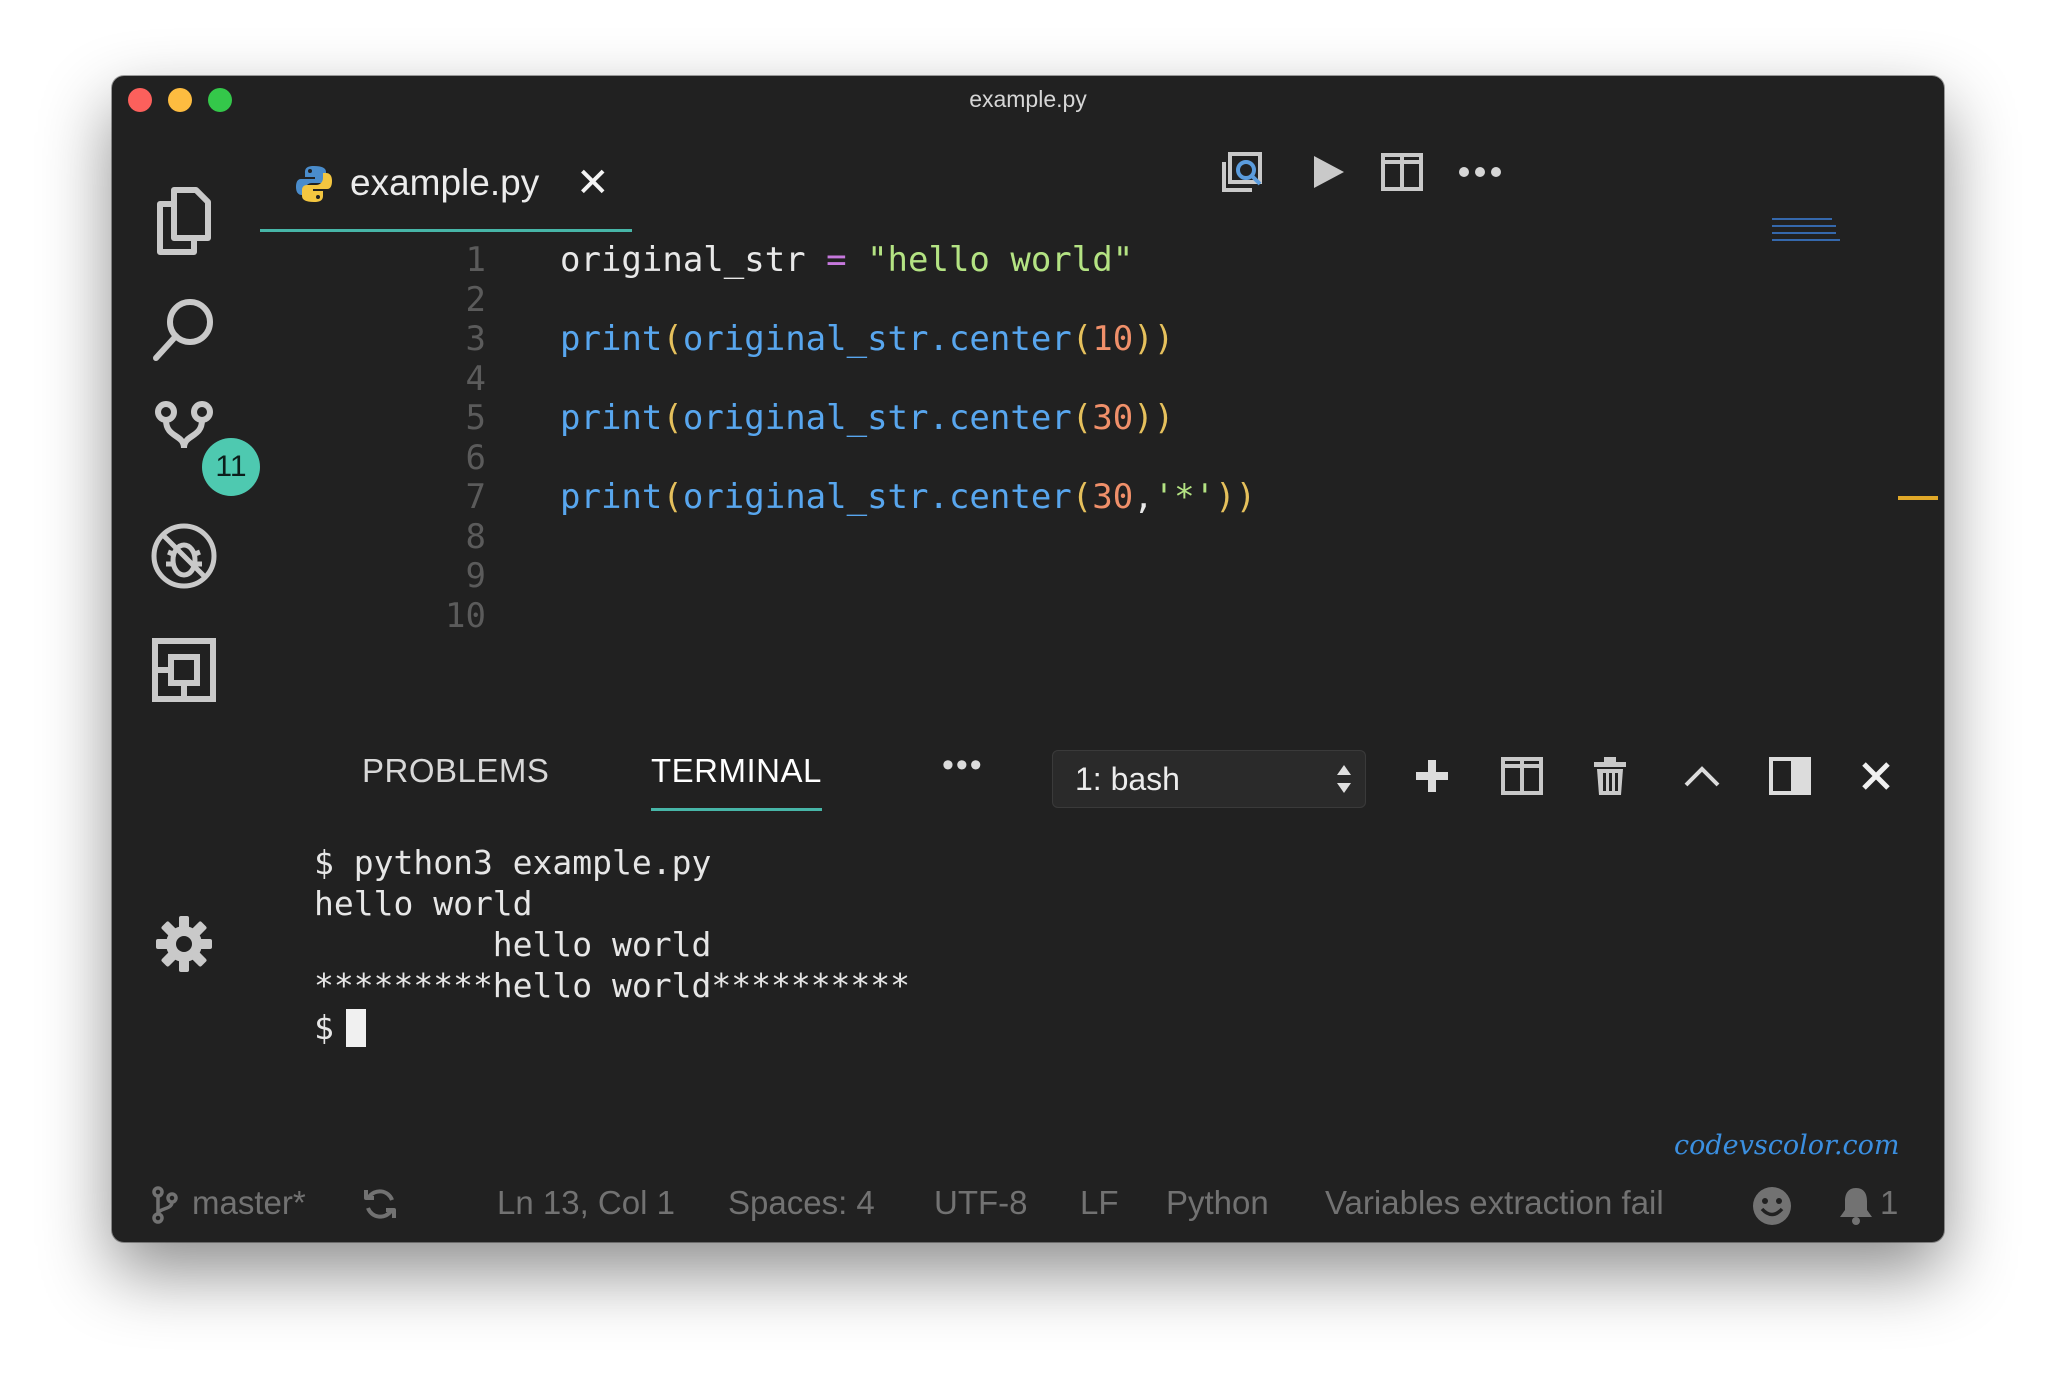 Image resolution: width=2054 pixels, height=1390 pixels. I want to click on open-preview-icon, so click(1242, 174).